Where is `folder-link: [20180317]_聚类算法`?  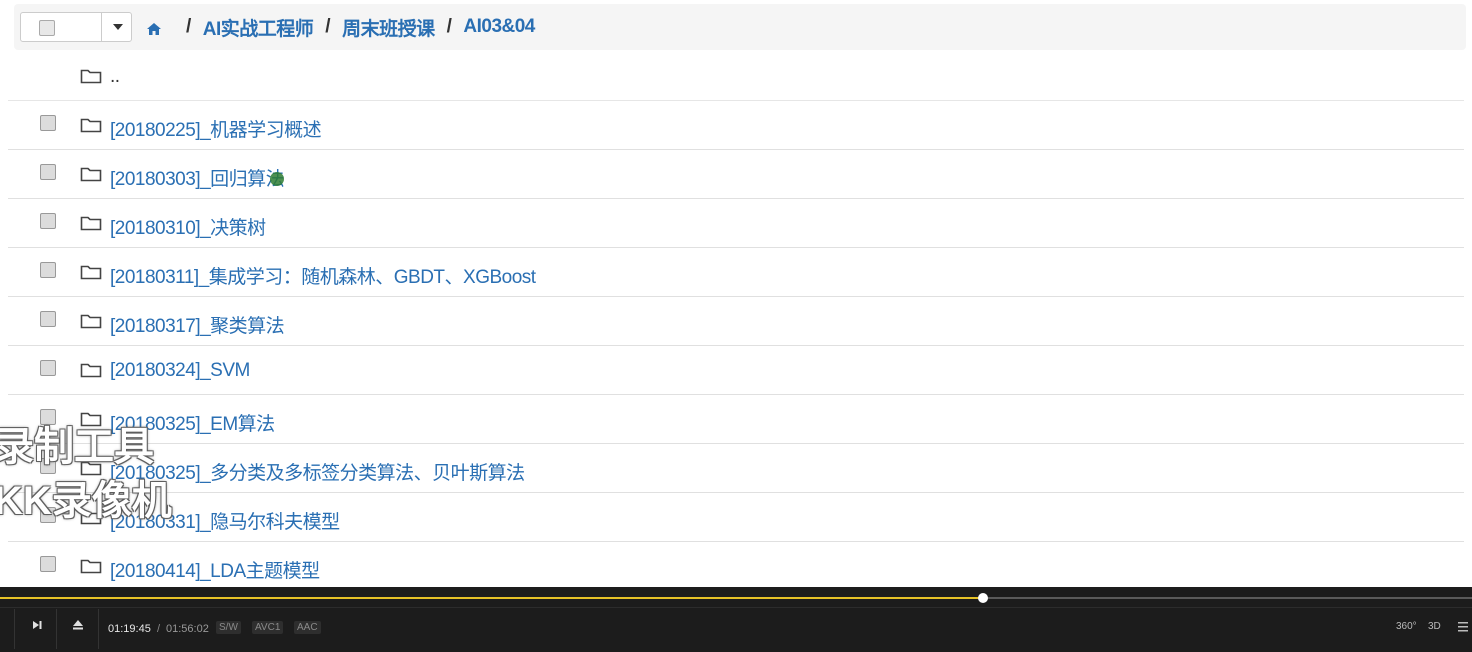
folder-link: [20180317]_聚类算法 is located at coordinates (197, 324).